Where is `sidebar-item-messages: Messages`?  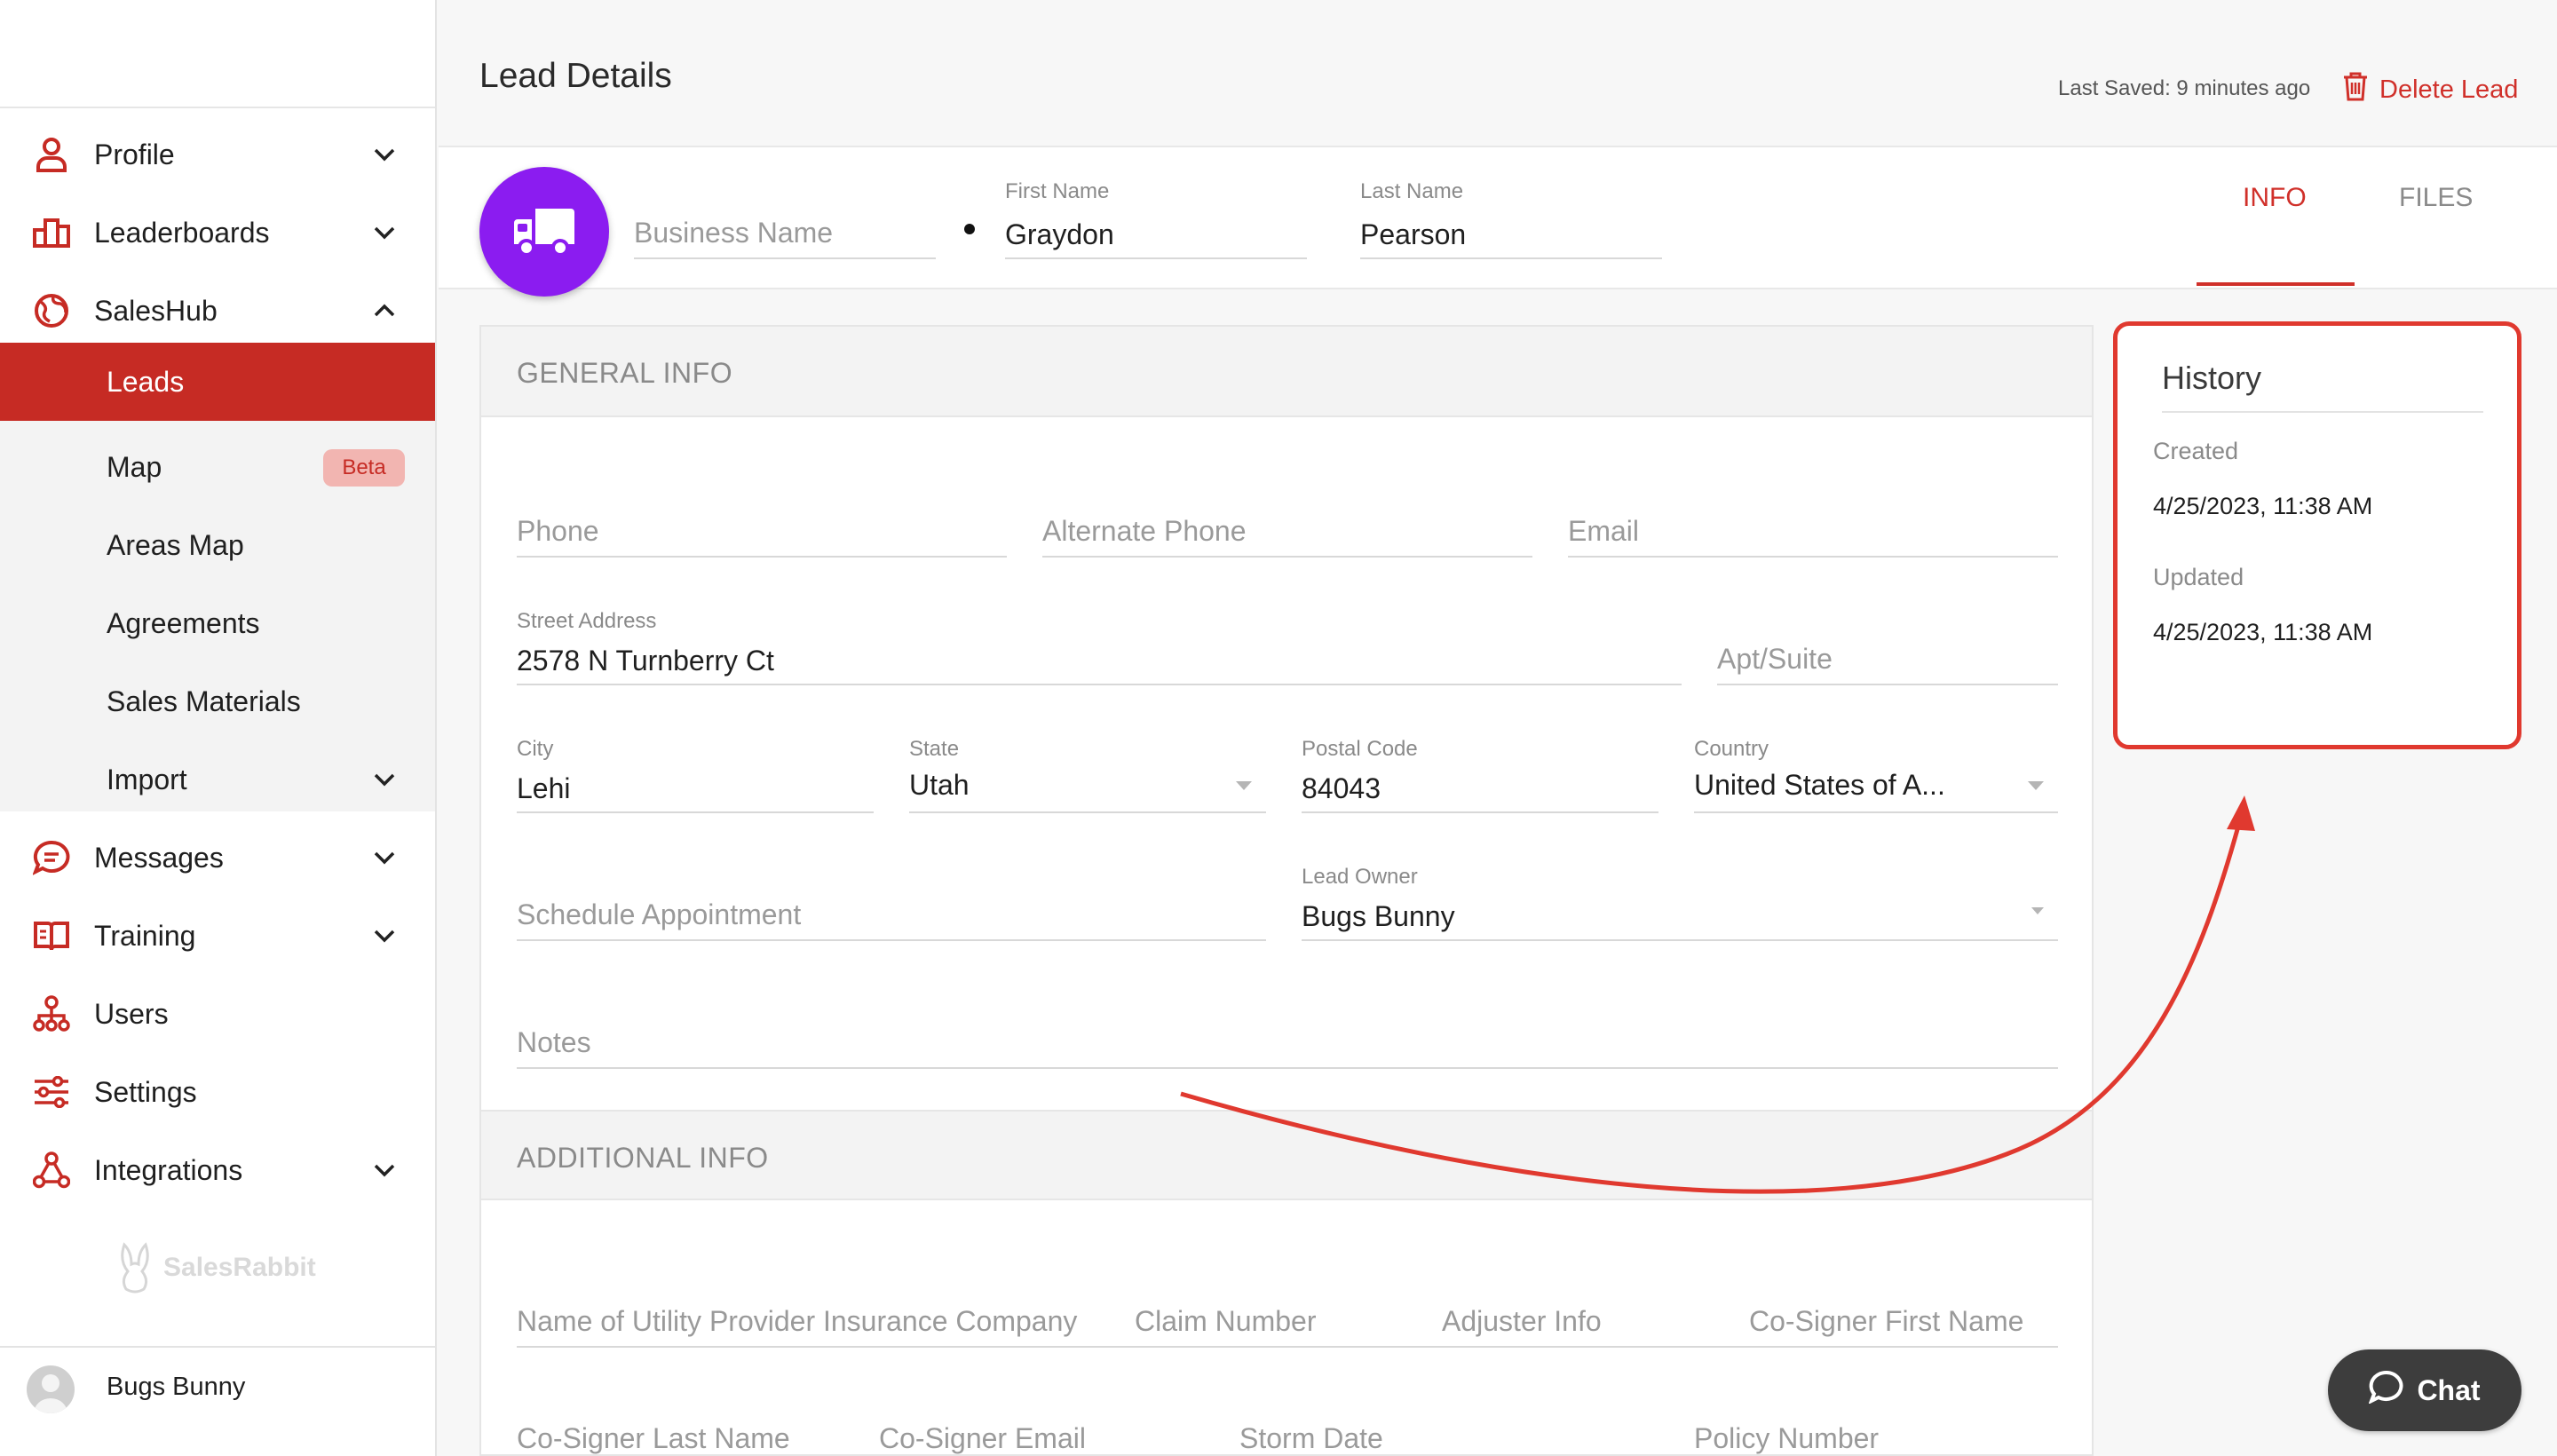
sidebar-item-messages: Messages is located at coordinates (217, 858).